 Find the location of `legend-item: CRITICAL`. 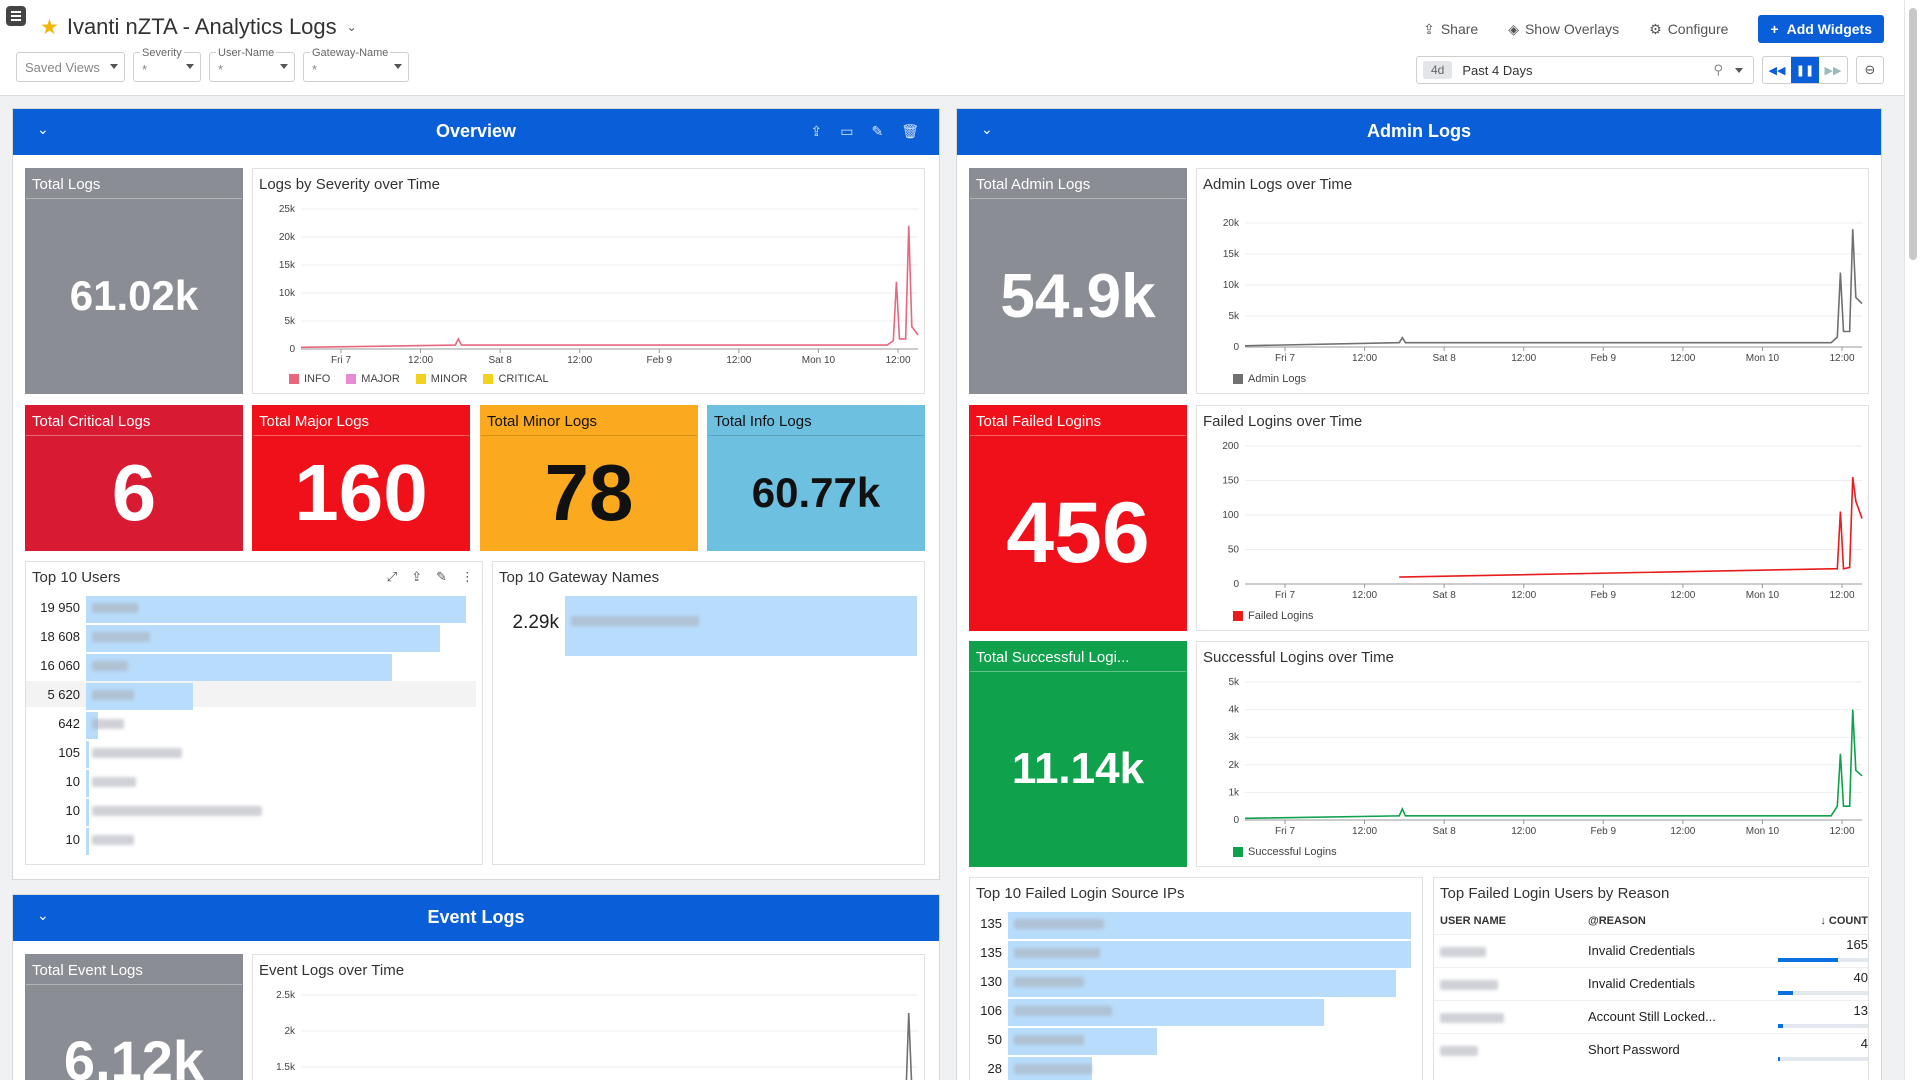

legend-item: CRITICAL is located at coordinates (516, 379).